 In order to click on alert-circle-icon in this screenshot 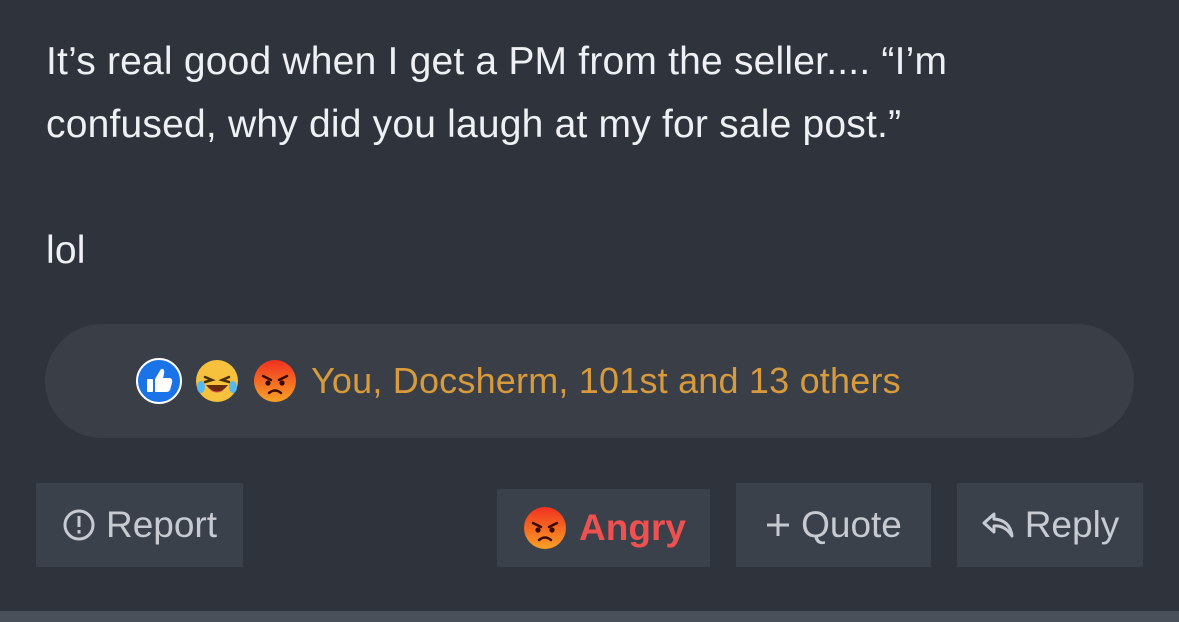, I will do `click(79, 525)`.